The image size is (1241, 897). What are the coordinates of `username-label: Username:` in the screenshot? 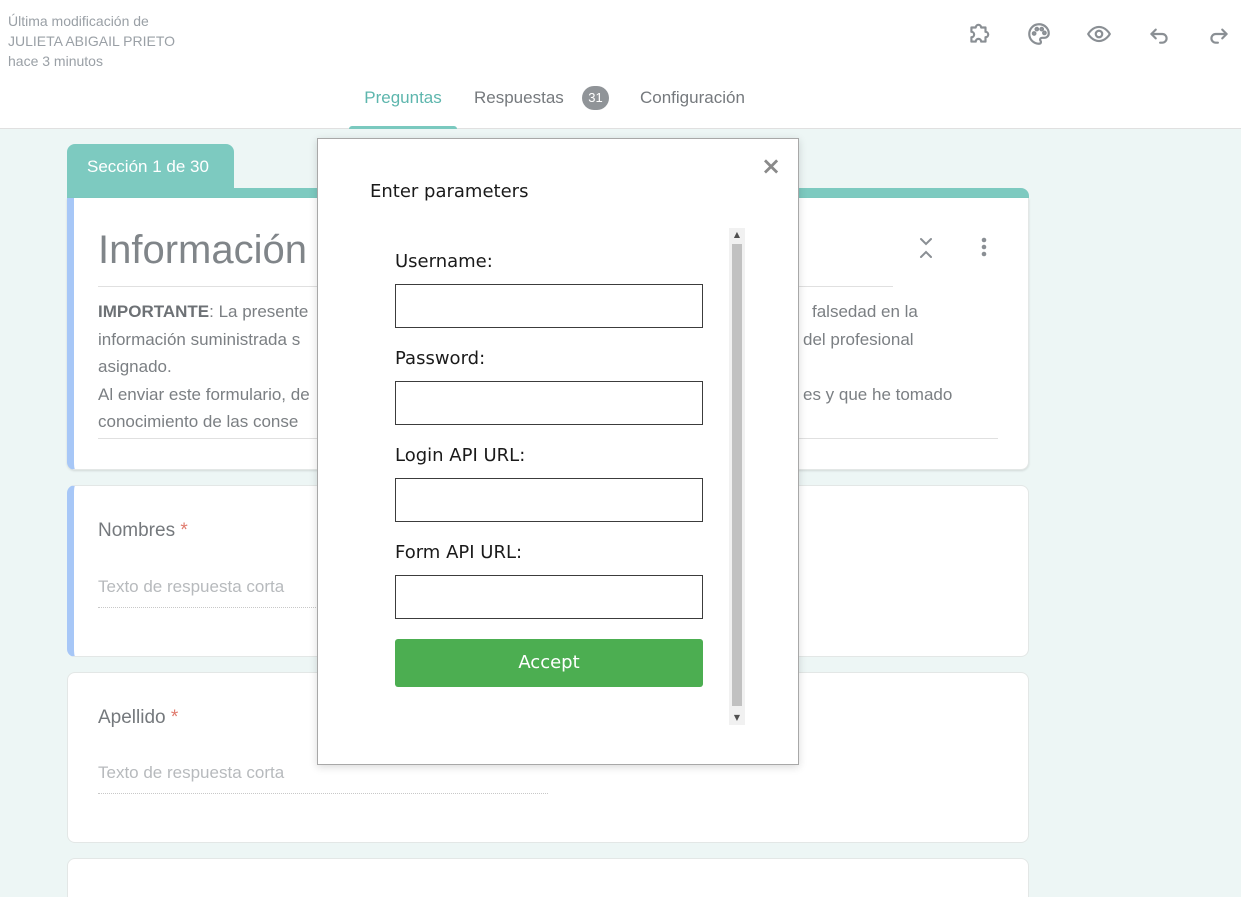 It's located at (444, 261).